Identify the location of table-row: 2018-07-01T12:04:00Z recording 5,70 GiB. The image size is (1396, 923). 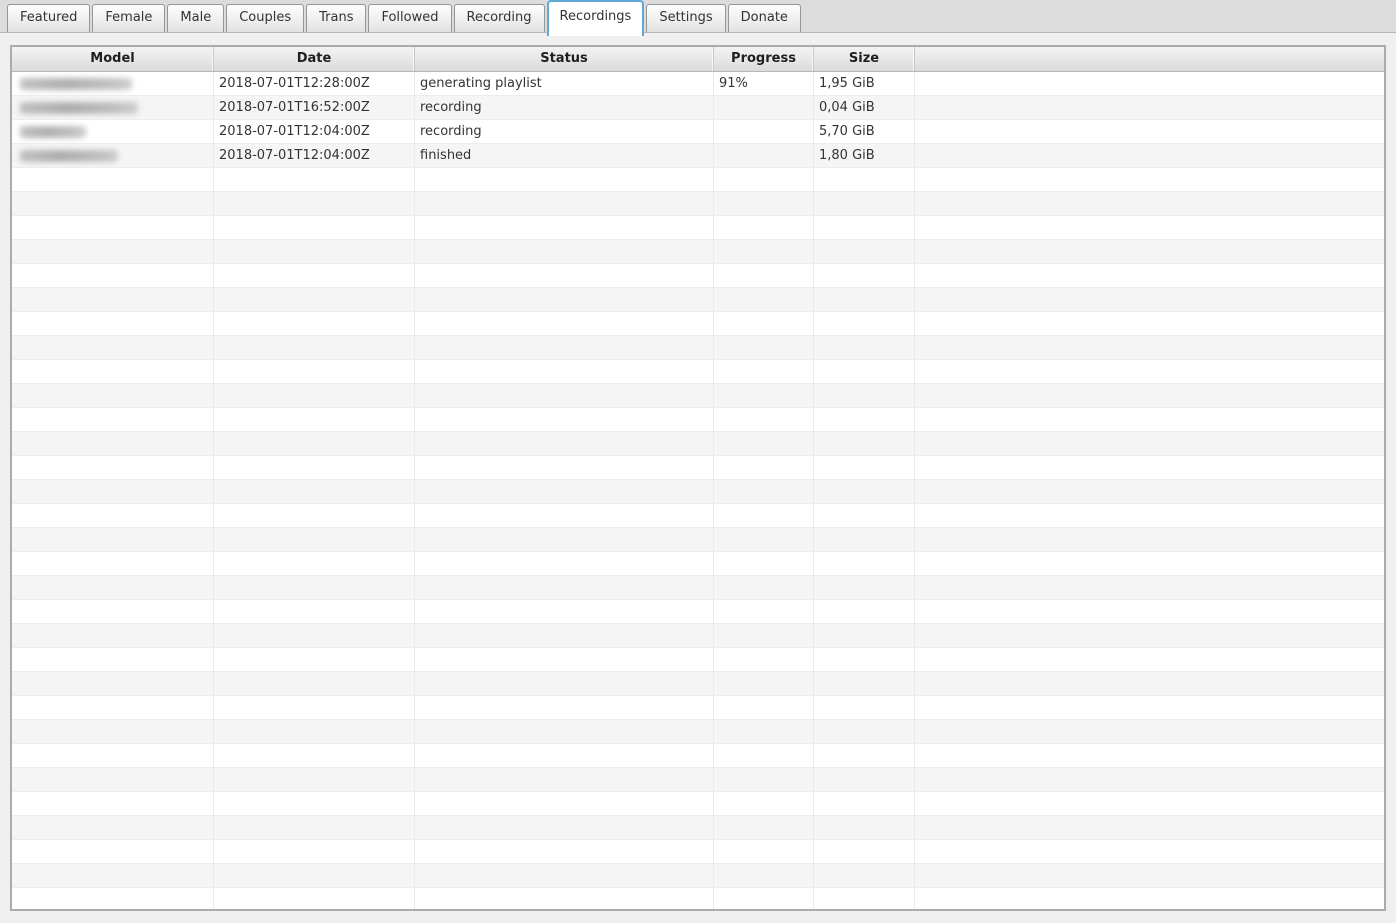
(698, 132).